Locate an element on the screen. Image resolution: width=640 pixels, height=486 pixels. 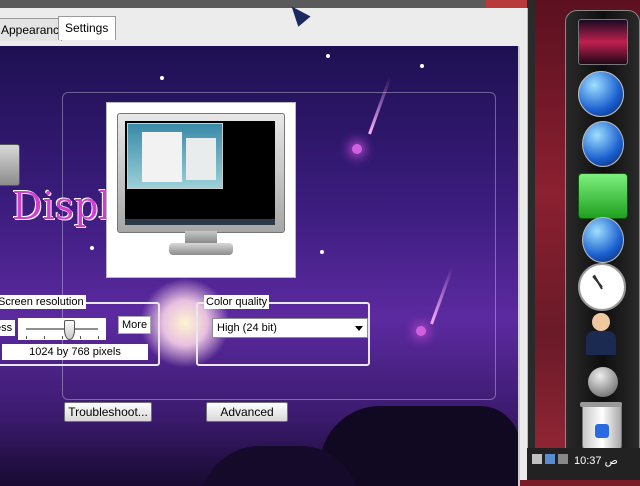
resolution-slider is located at coordinates (62, 329).